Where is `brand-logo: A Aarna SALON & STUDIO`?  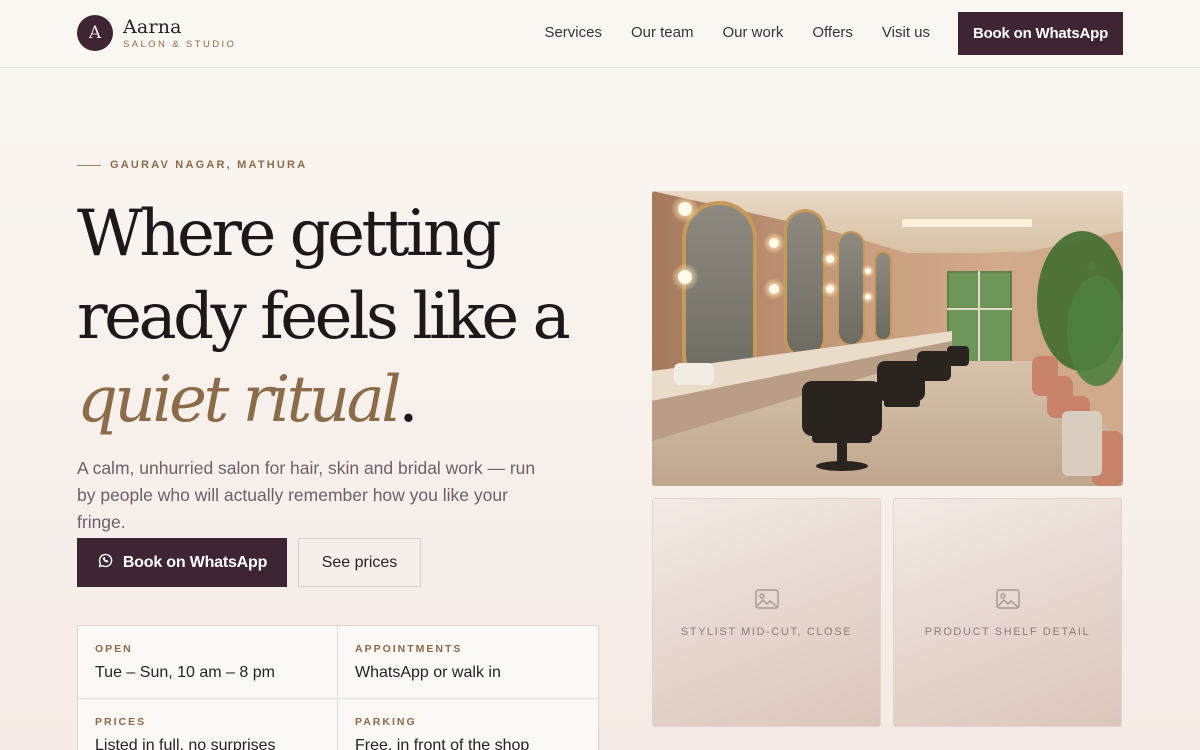
brand-logo: A Aarna SALON & STUDIO is located at coordinates (156, 33).